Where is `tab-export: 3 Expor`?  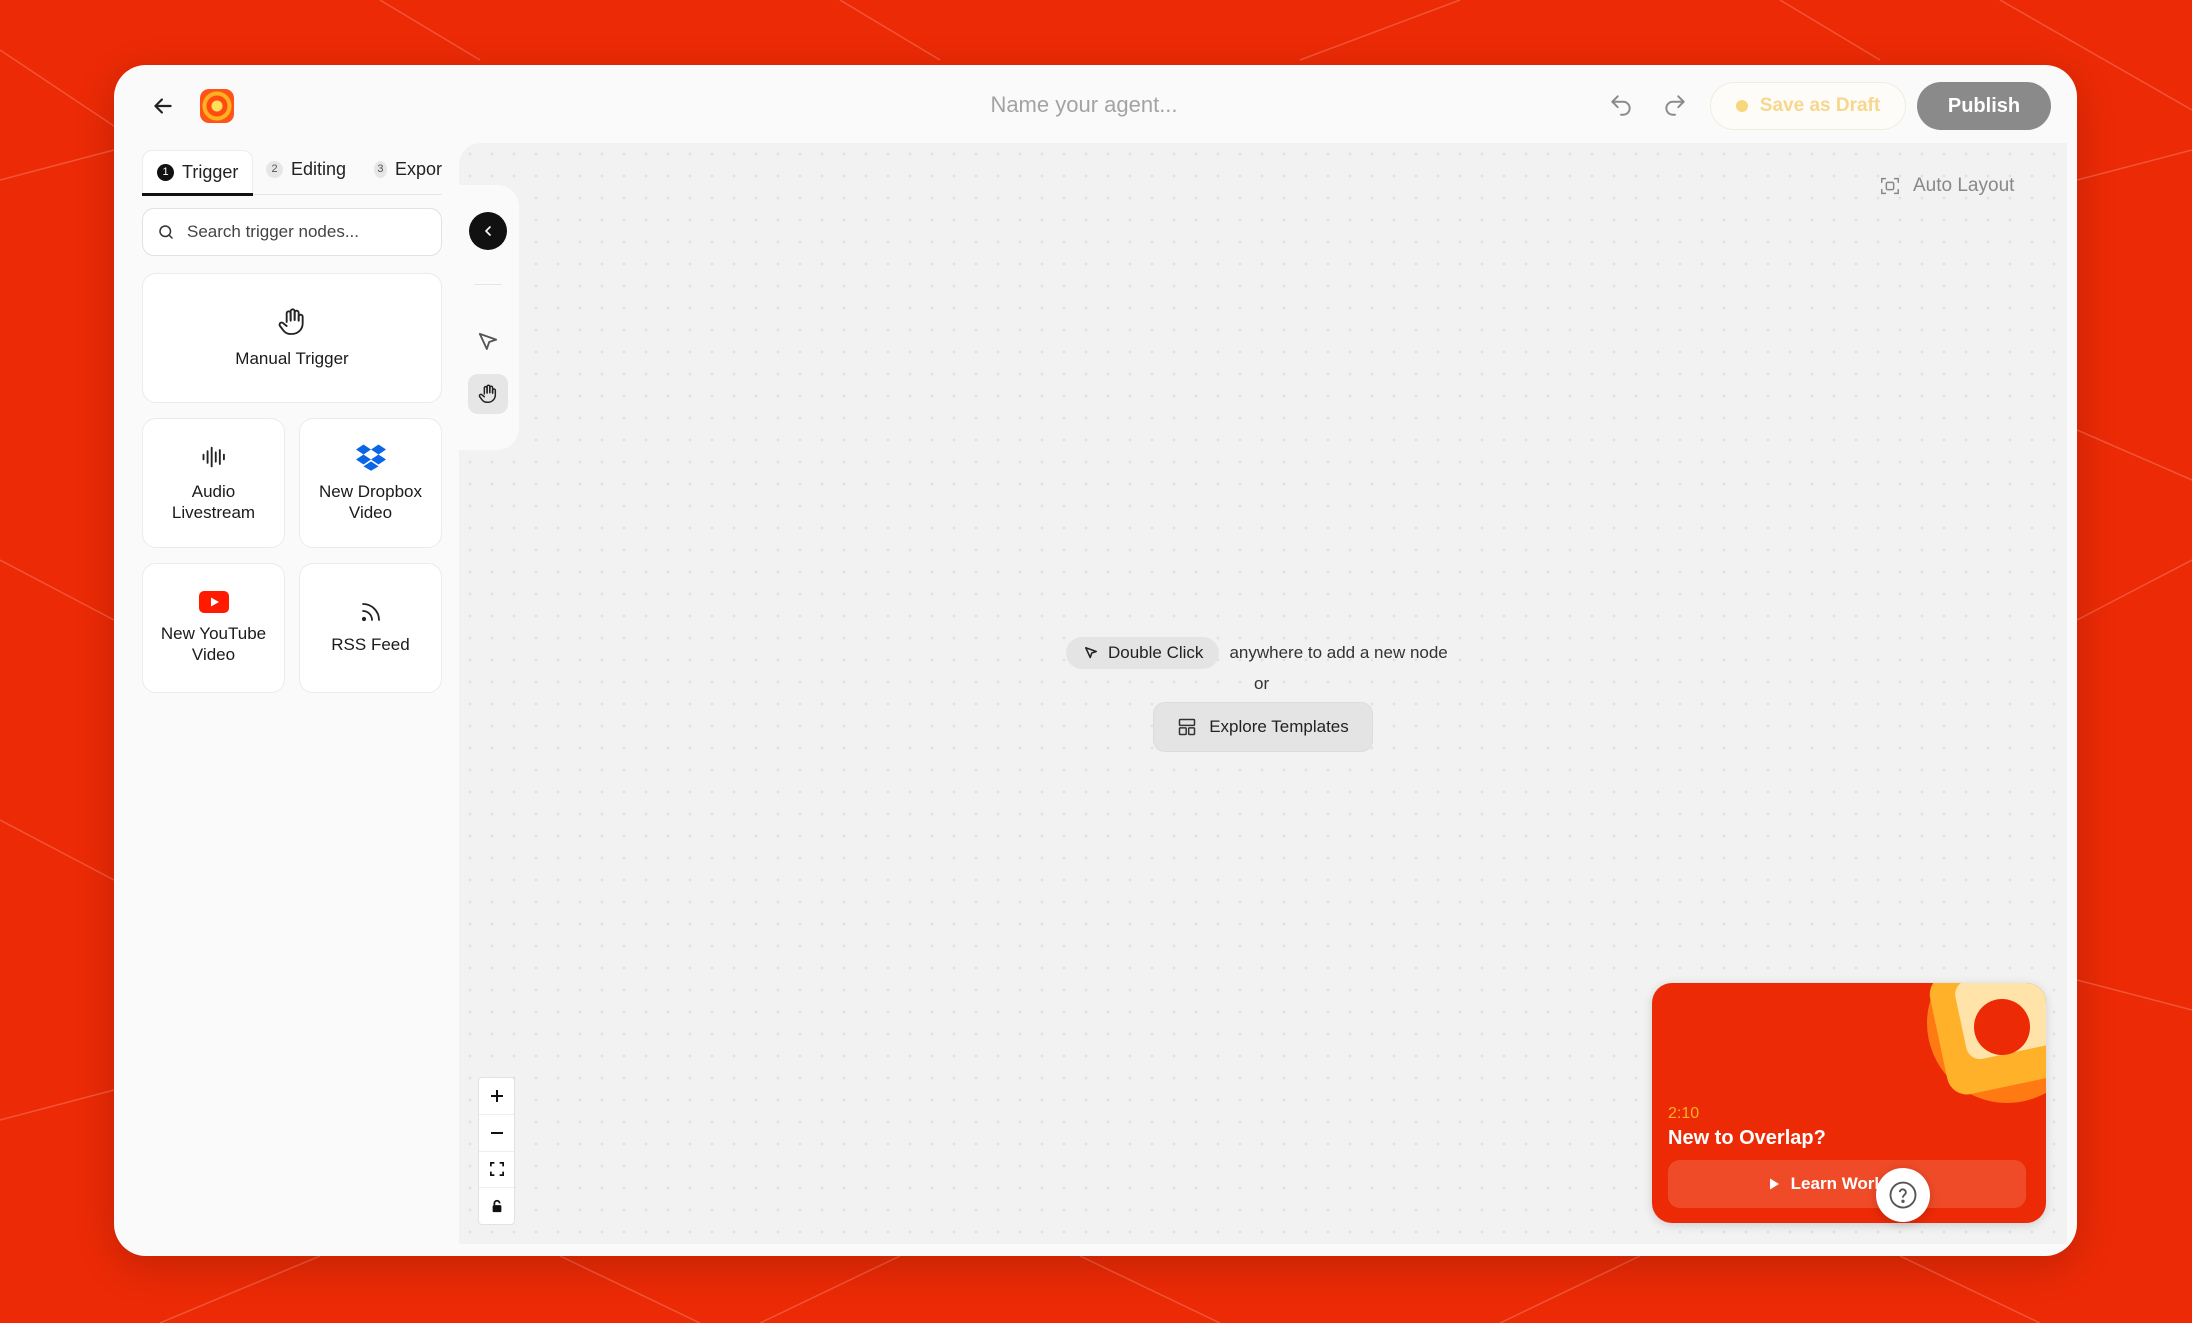
tab-export: 3 Expor is located at coordinates (408, 169).